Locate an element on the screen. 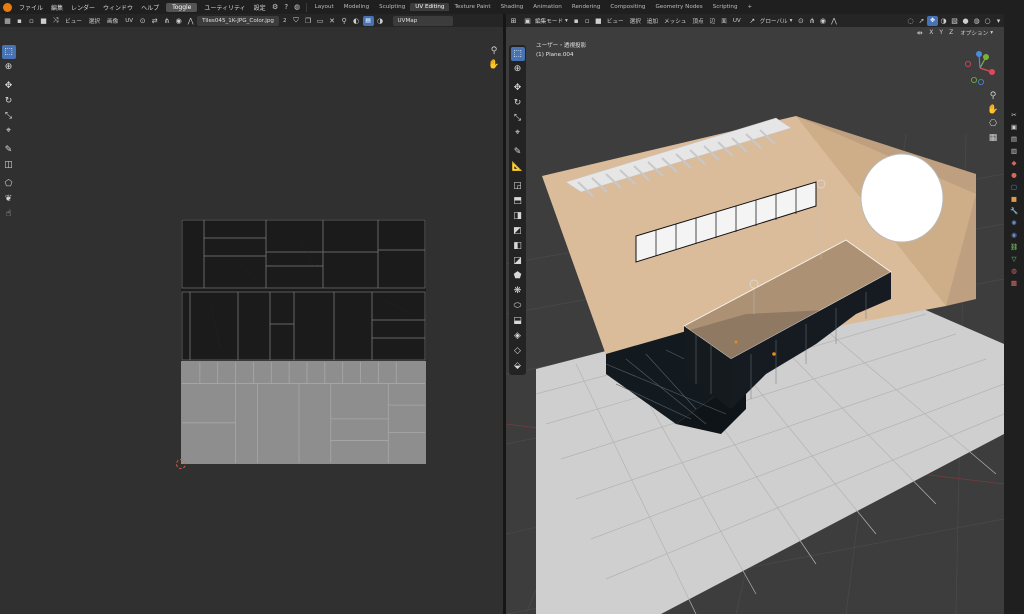 This screenshot has height=614, width=1024. rip-region-icon: ⬙ is located at coordinates (518, 366).